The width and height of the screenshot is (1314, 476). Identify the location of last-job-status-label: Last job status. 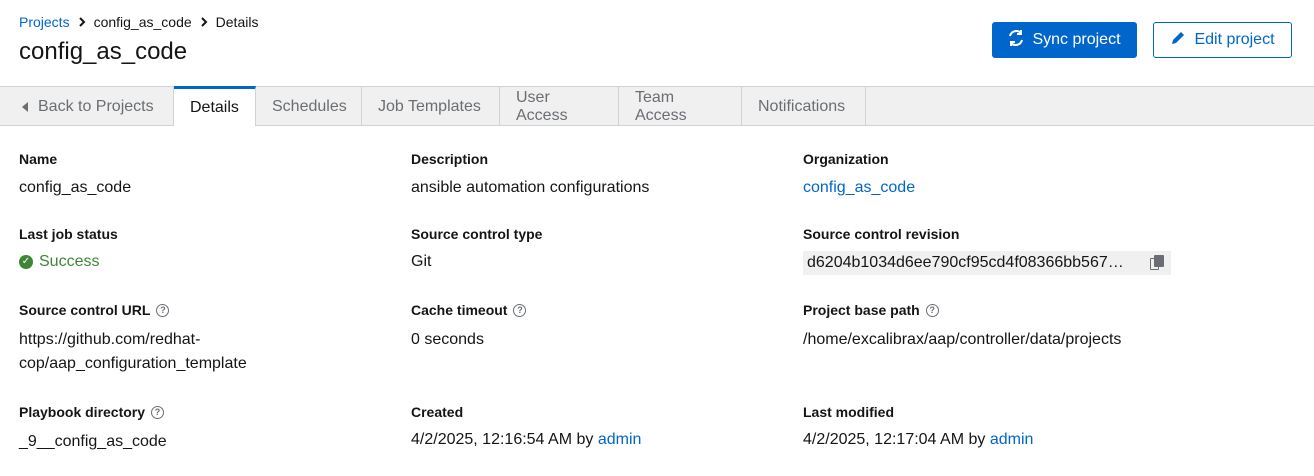
(68, 234).